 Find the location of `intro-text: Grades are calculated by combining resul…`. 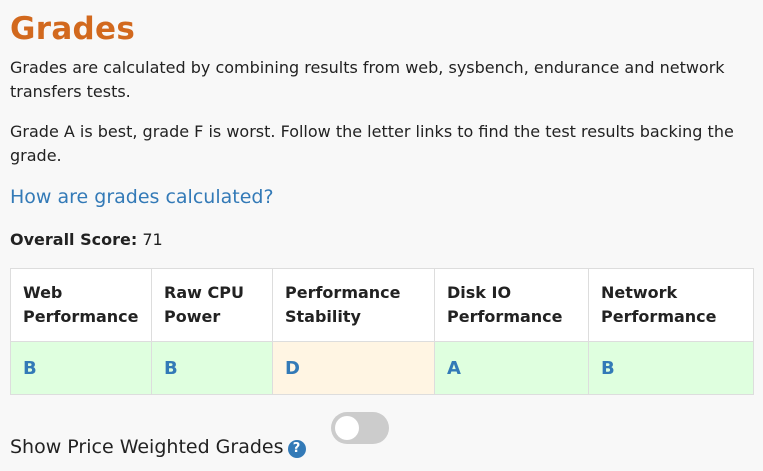

intro-text: Grades are calculated by combining resul… is located at coordinates (367, 79).